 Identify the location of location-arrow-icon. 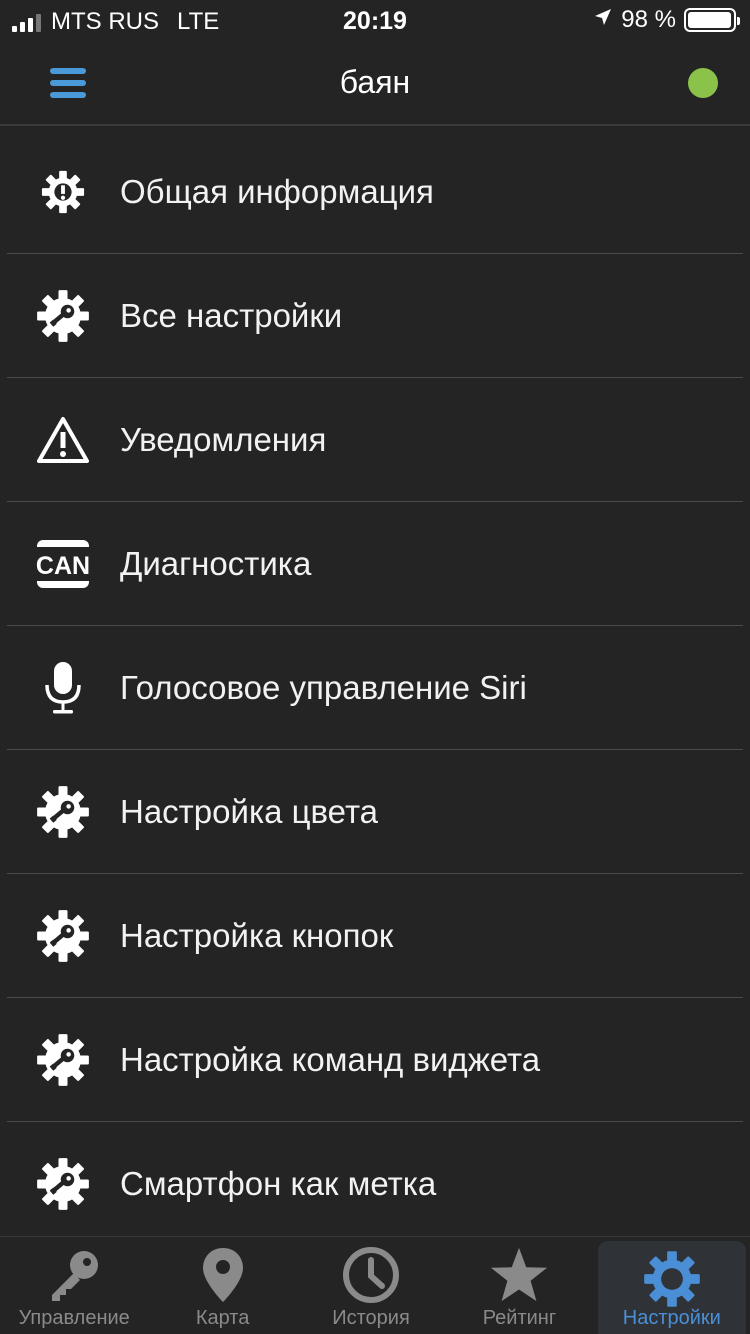
(603, 20).